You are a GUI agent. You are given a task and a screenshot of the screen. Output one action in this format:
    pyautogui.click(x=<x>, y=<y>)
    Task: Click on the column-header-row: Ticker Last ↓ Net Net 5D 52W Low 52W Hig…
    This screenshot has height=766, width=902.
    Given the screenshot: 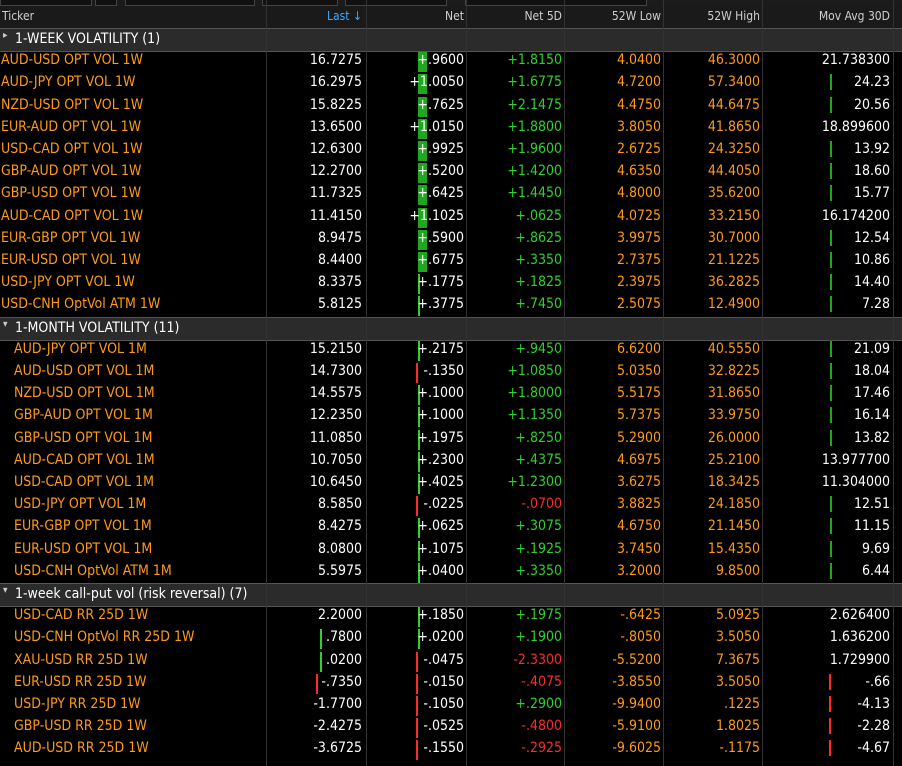 What is the action you would take?
    pyautogui.click(x=451, y=17)
    